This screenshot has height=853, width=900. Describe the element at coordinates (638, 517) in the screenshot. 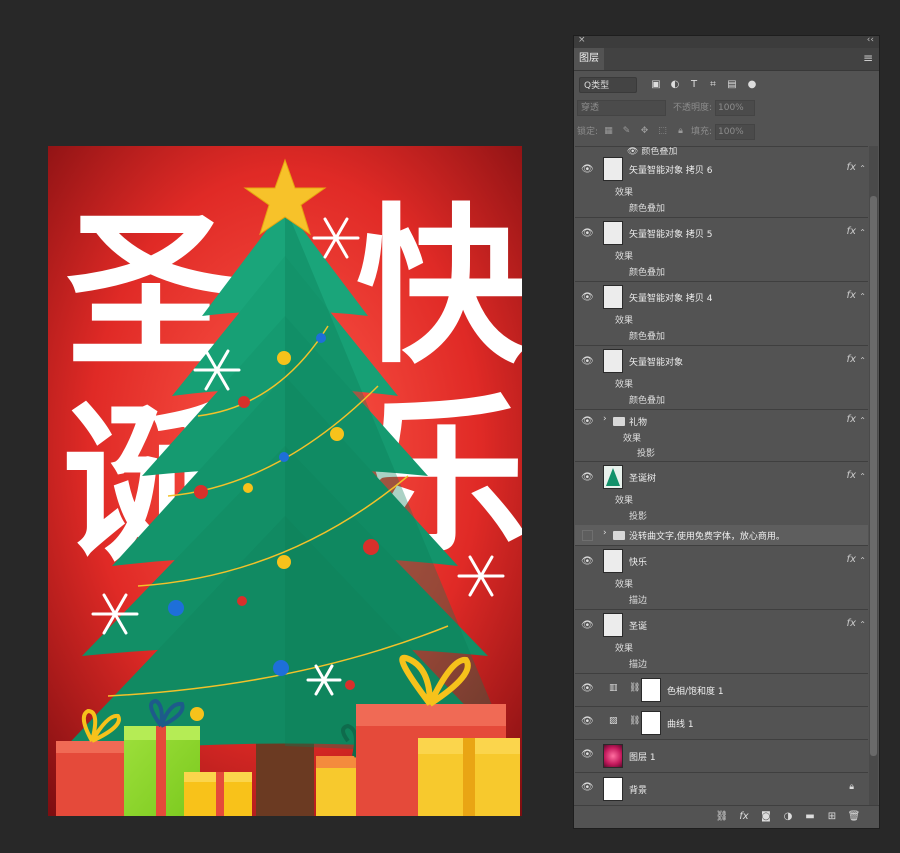

I see `effect-name: 投影` at that location.